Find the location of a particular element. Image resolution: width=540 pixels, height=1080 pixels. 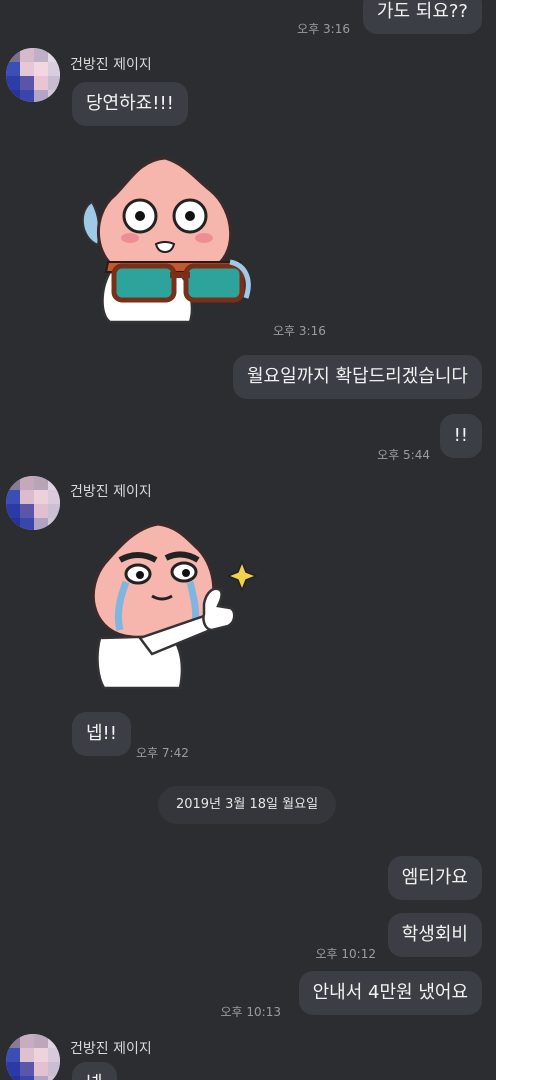

message-time: 오후 10:12 is located at coordinates (345, 954).